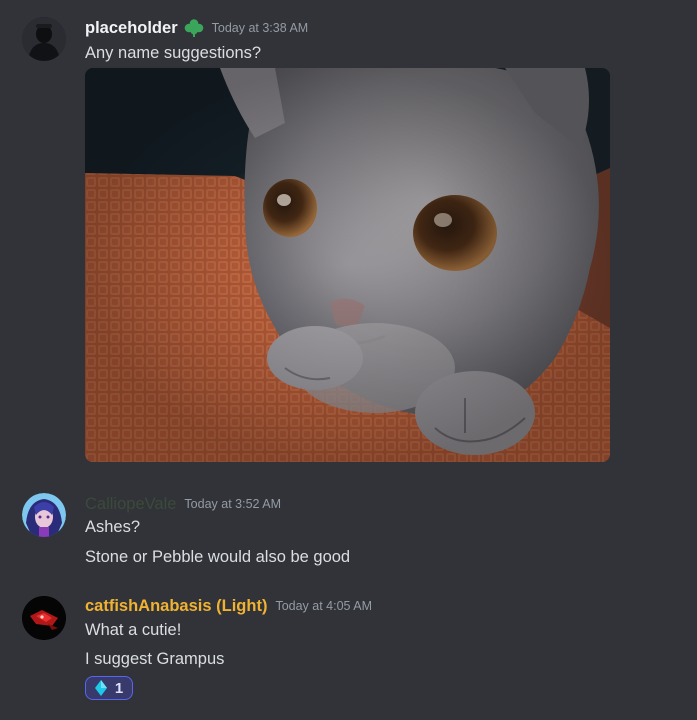 The width and height of the screenshot is (697, 720). I want to click on reaction-count: 1, so click(119, 688).